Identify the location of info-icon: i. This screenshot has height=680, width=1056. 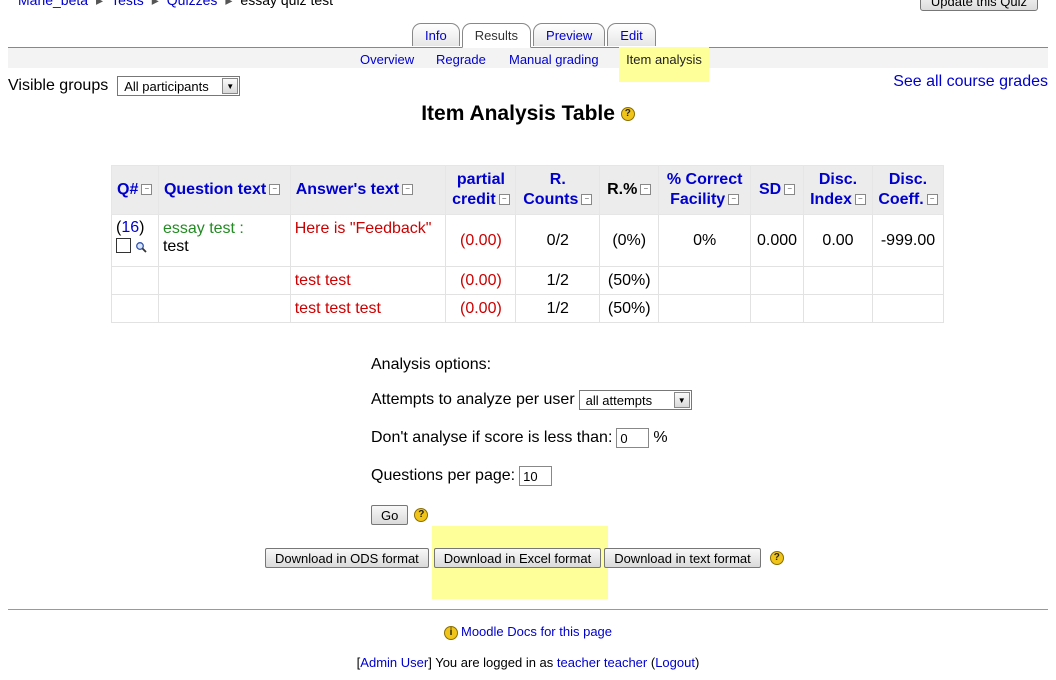
(450, 632).